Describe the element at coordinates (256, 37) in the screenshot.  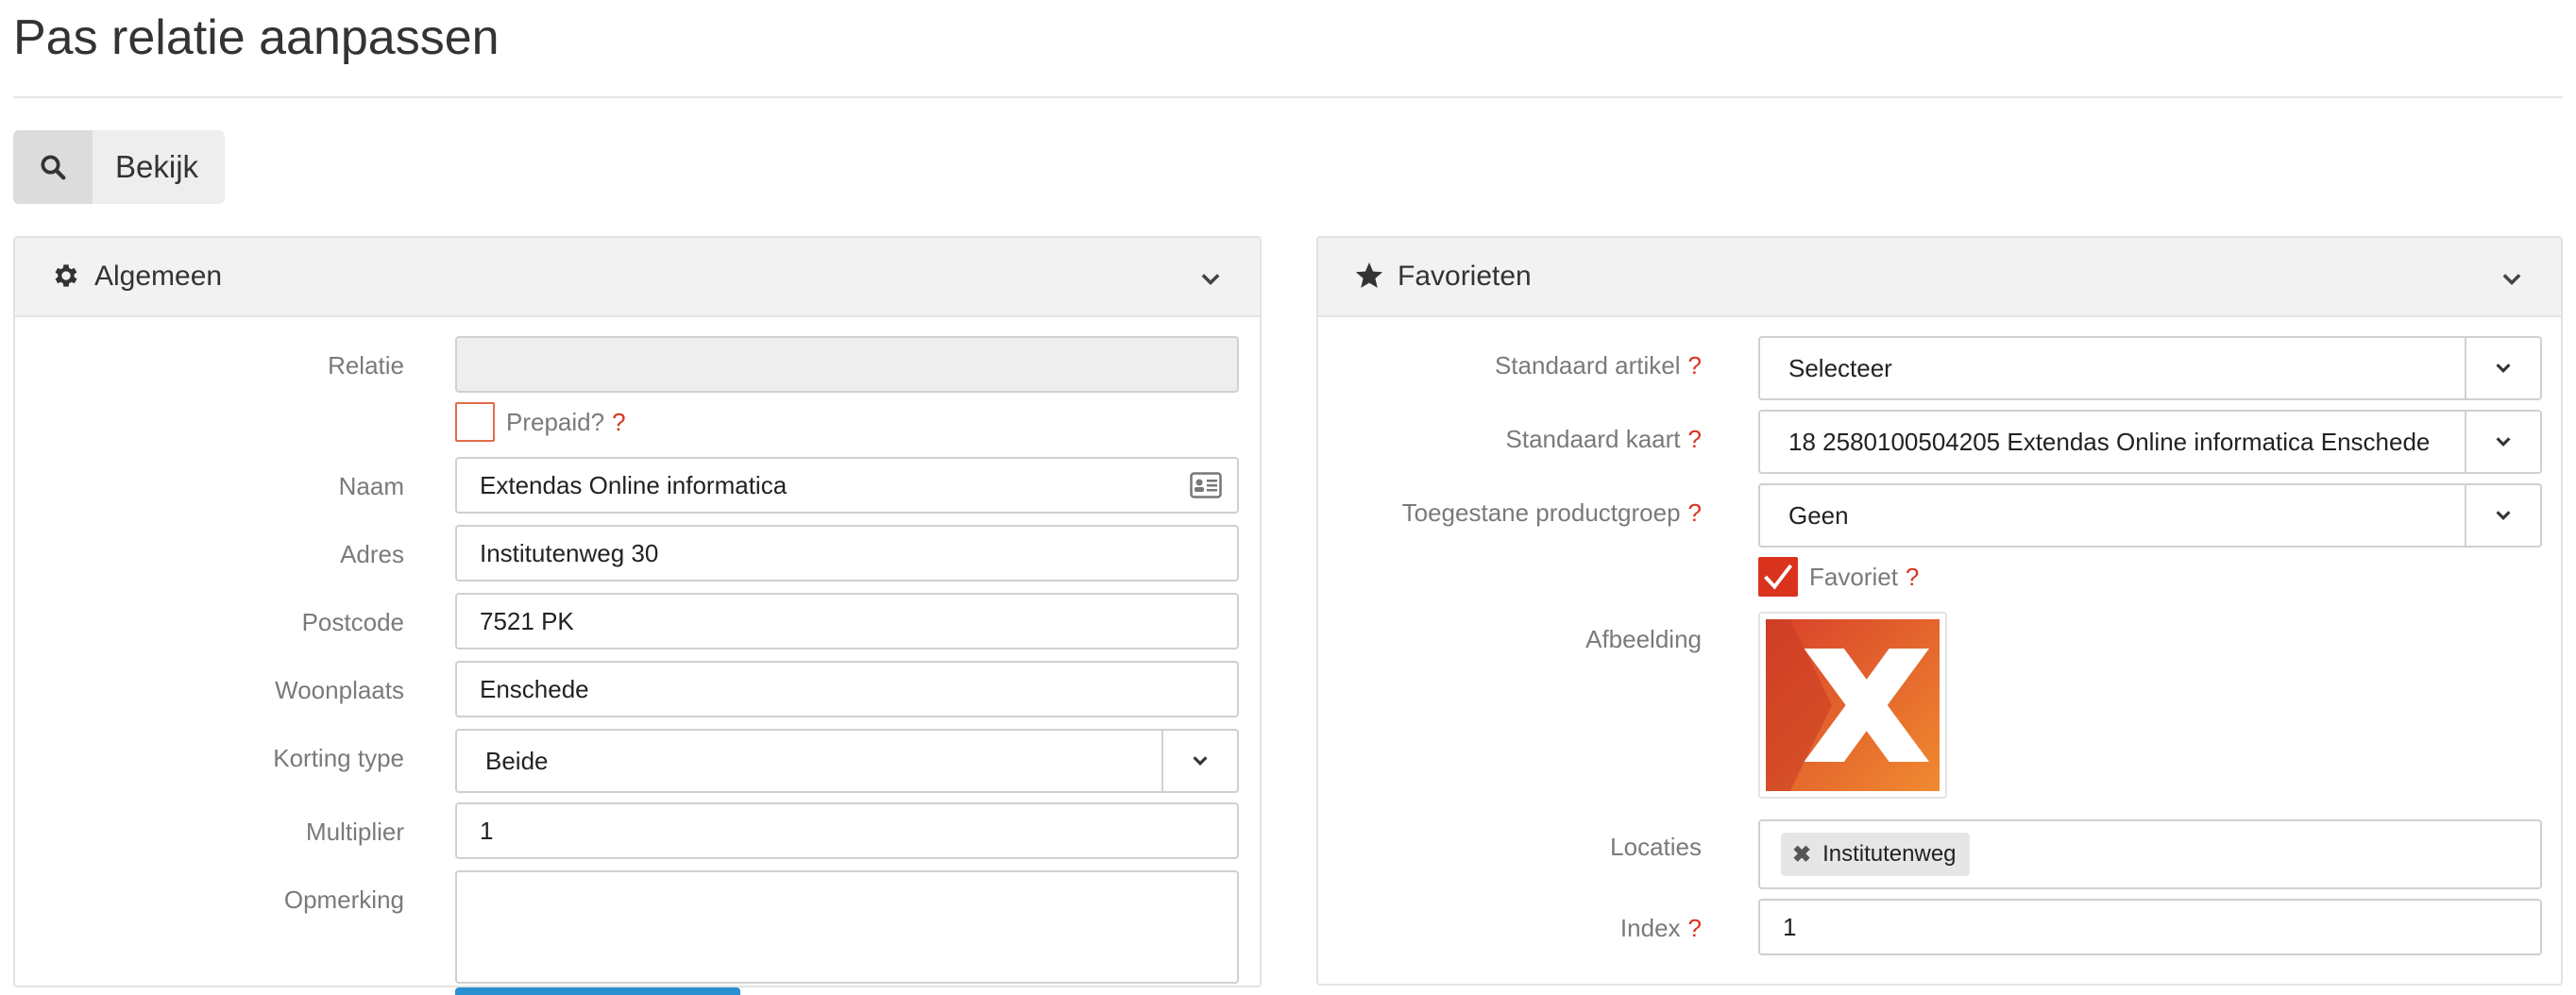
I see `page-title: Pas relatie aanpassen` at that location.